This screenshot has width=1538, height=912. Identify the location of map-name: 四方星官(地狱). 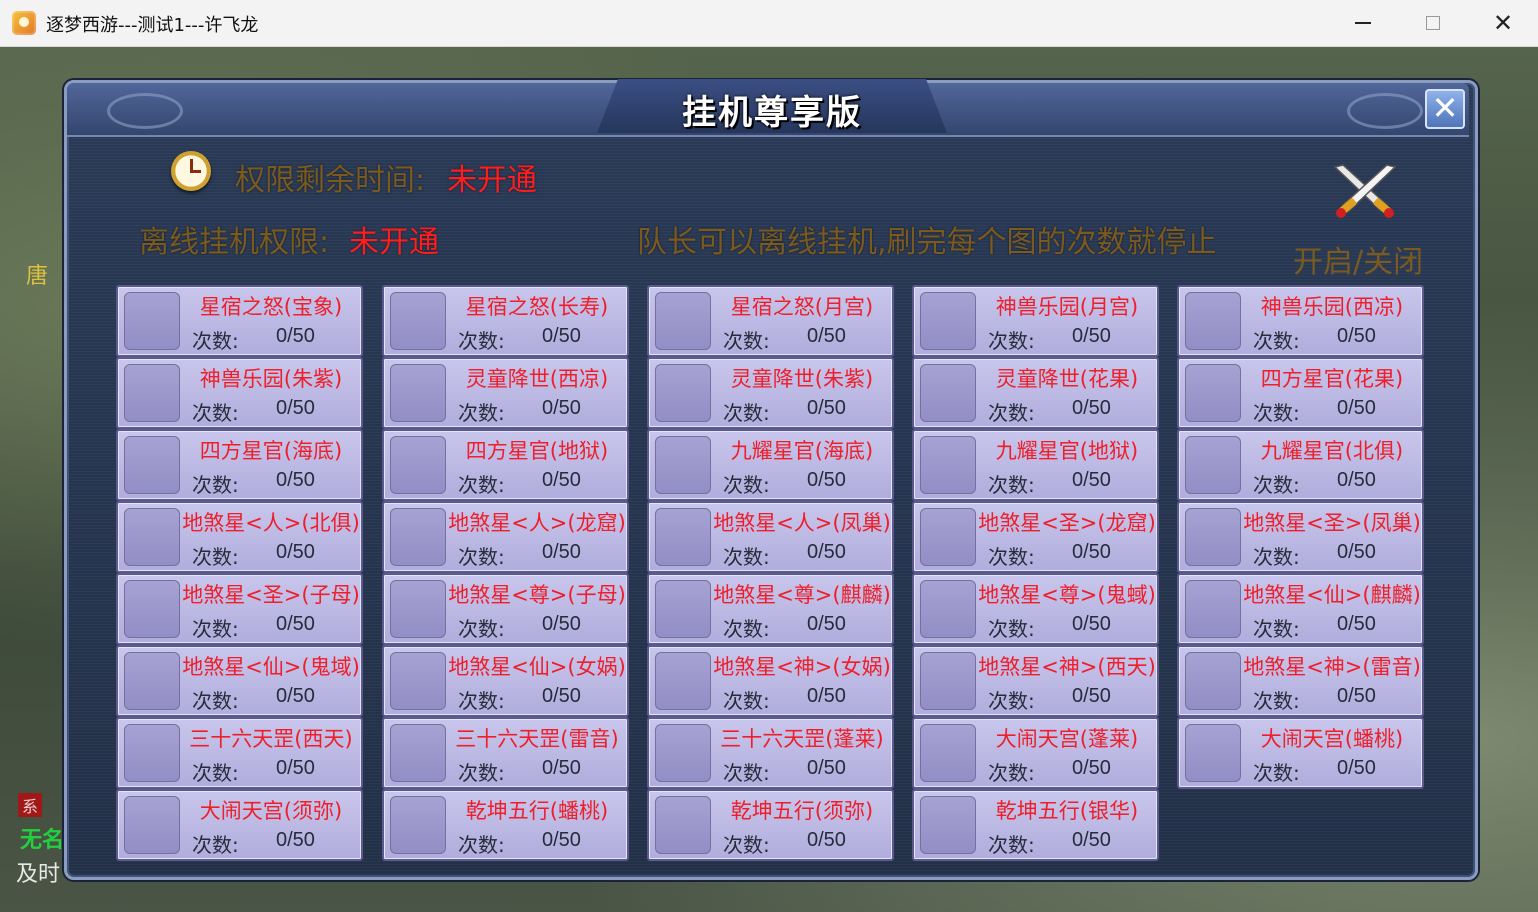
(537, 451).